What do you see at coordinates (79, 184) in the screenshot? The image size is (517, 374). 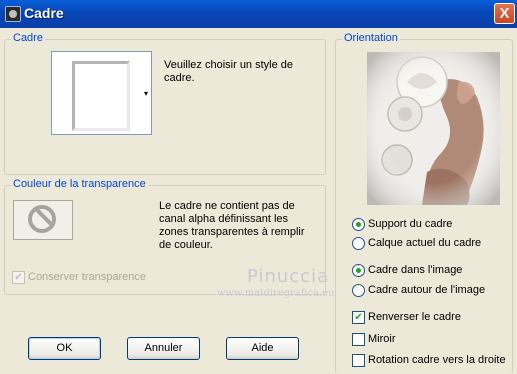 I see `transparency-group-label: Couleur de la transparence` at bounding box center [79, 184].